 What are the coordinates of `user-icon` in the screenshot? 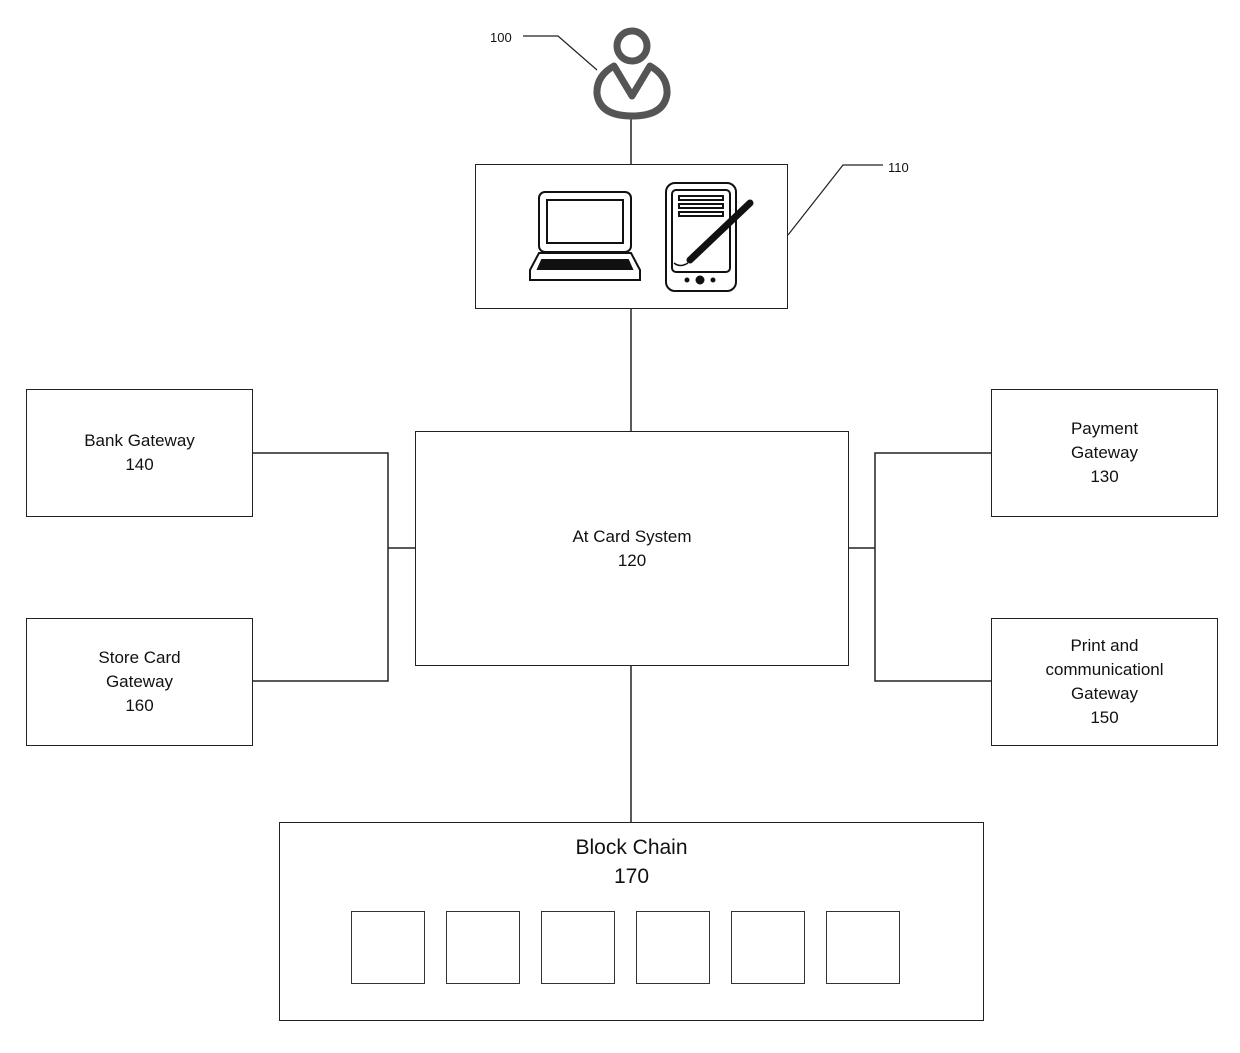 It's located at (632, 73).